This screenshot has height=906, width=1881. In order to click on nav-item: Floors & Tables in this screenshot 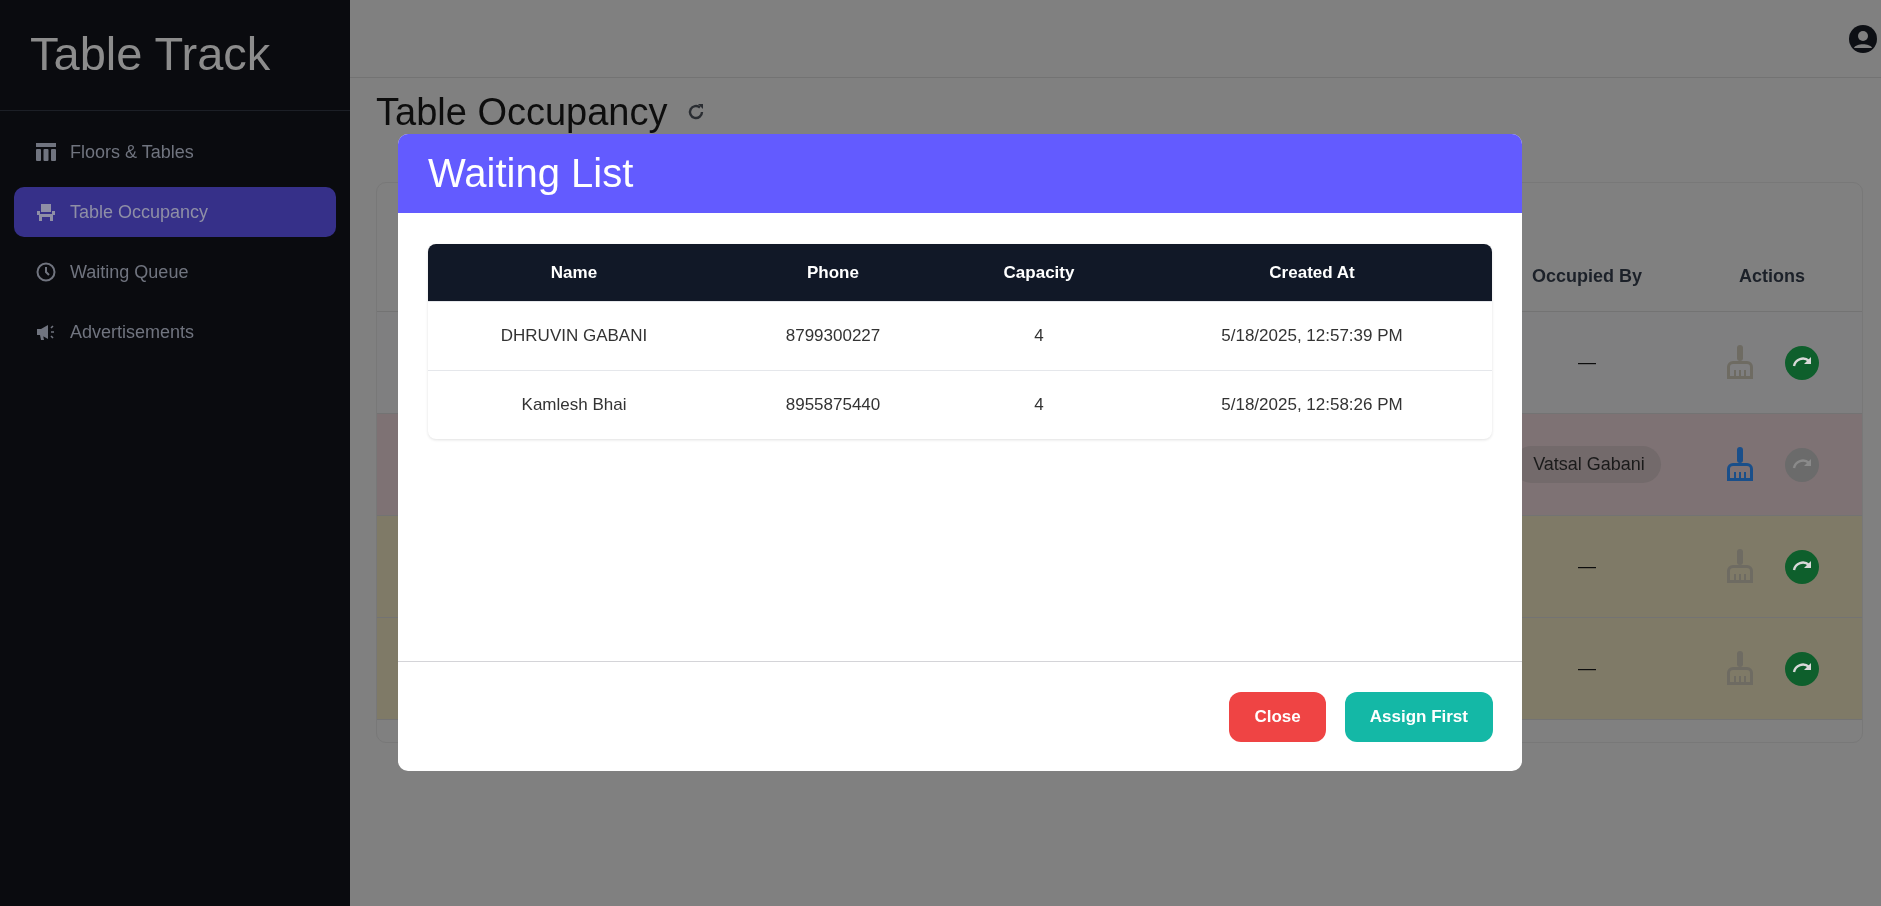, I will do `click(175, 152)`.